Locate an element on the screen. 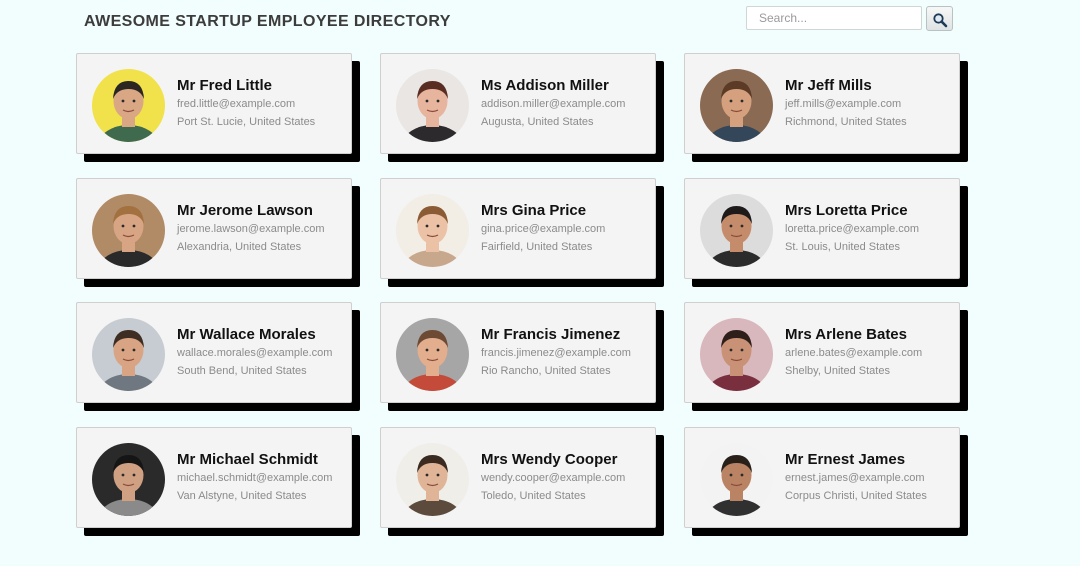  magnifier-icon is located at coordinates (939, 20).